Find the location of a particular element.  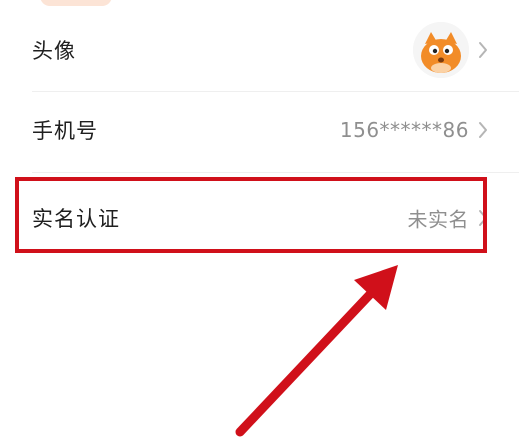

real-name-status: 未实名 is located at coordinates (438, 219).